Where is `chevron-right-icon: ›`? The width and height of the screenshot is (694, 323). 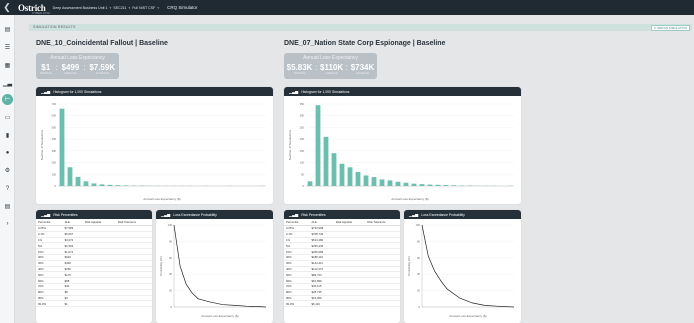
chevron-right-icon: › is located at coordinates (7, 223).